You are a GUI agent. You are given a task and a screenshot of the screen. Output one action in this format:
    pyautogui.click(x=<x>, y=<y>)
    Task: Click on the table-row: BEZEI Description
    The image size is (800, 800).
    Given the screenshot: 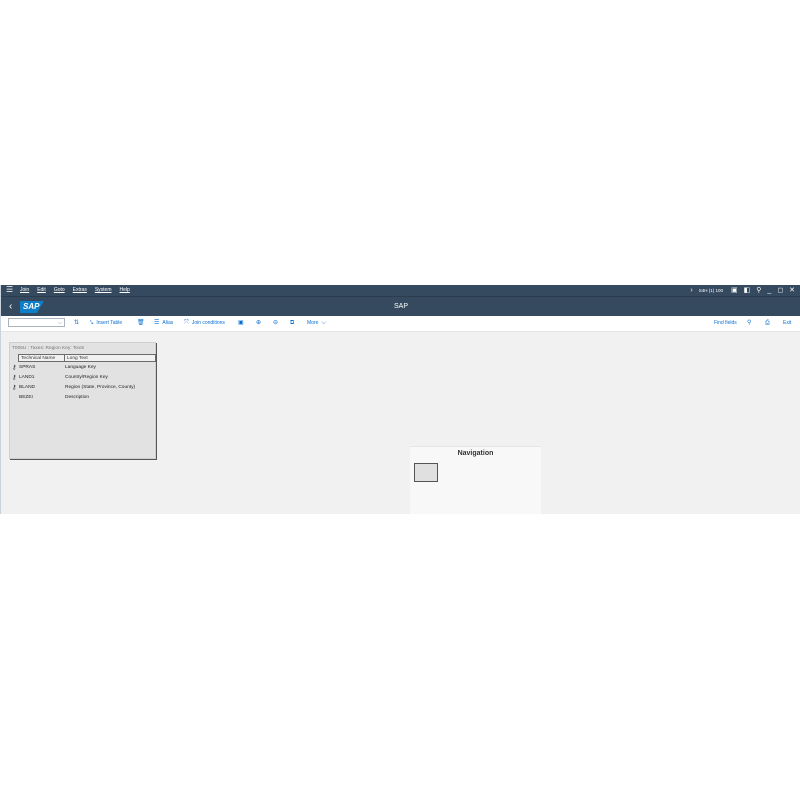 What is the action you would take?
    pyautogui.click(x=83, y=398)
    